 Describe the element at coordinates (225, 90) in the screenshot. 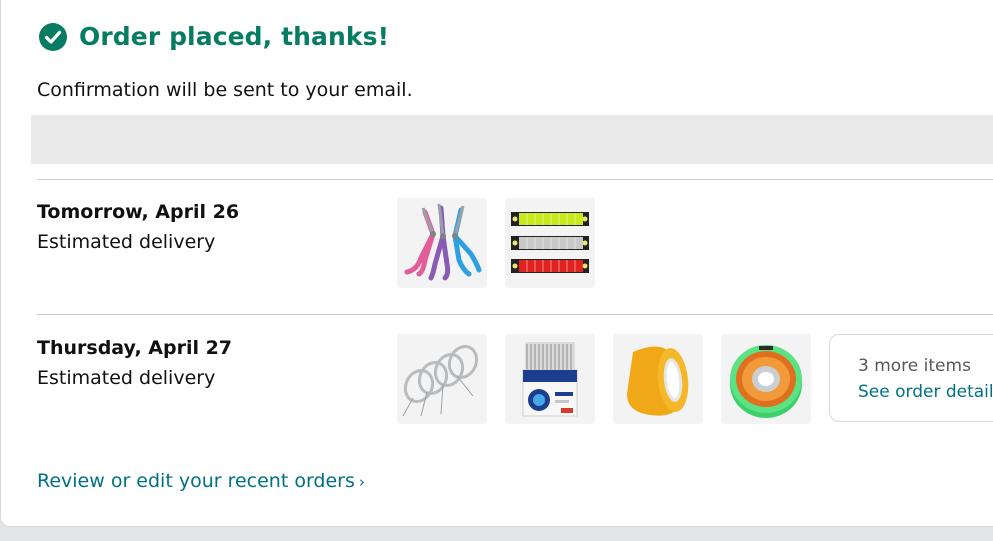

I see `confirmation-message: Confirmation will be sent to your email.` at that location.